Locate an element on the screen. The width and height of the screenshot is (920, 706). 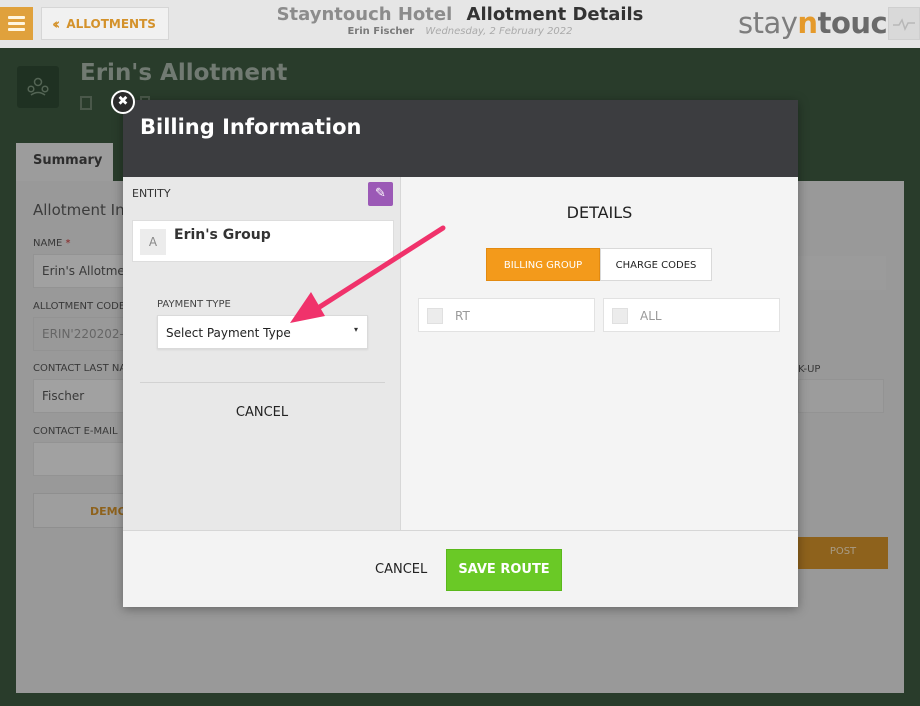
details-tabs: BILLING GROUP CHARGE CODES is located at coordinates (599, 264).